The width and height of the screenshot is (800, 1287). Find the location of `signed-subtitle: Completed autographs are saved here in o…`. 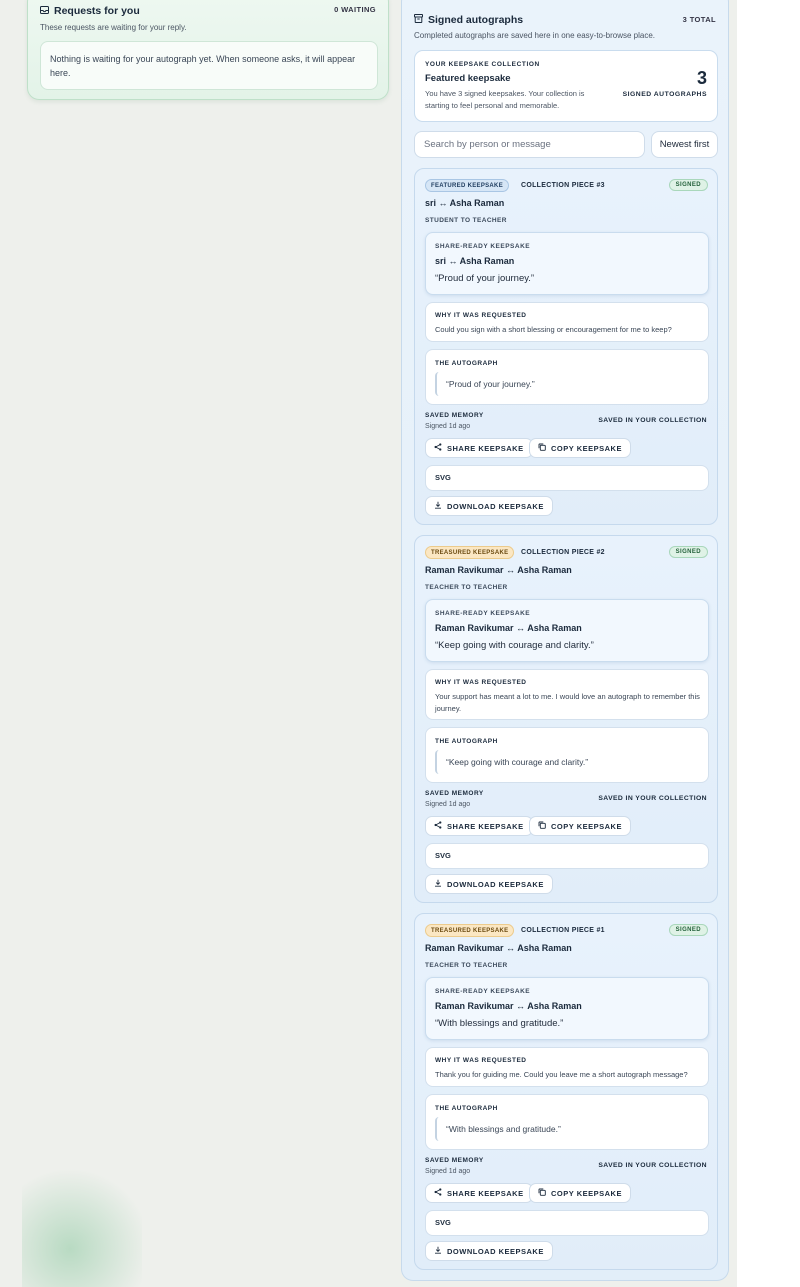

signed-subtitle: Completed autographs are saved here in o… is located at coordinates (535, 35).